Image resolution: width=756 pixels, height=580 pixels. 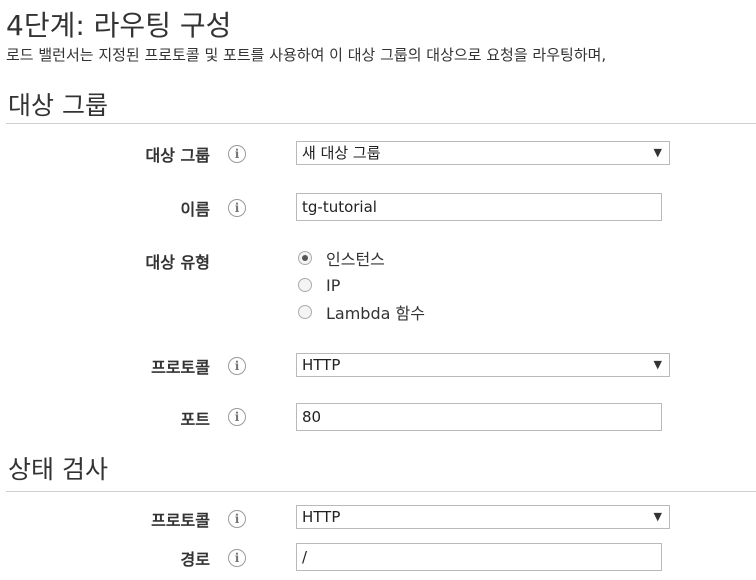 I want to click on port-input: 80, so click(x=479, y=417).